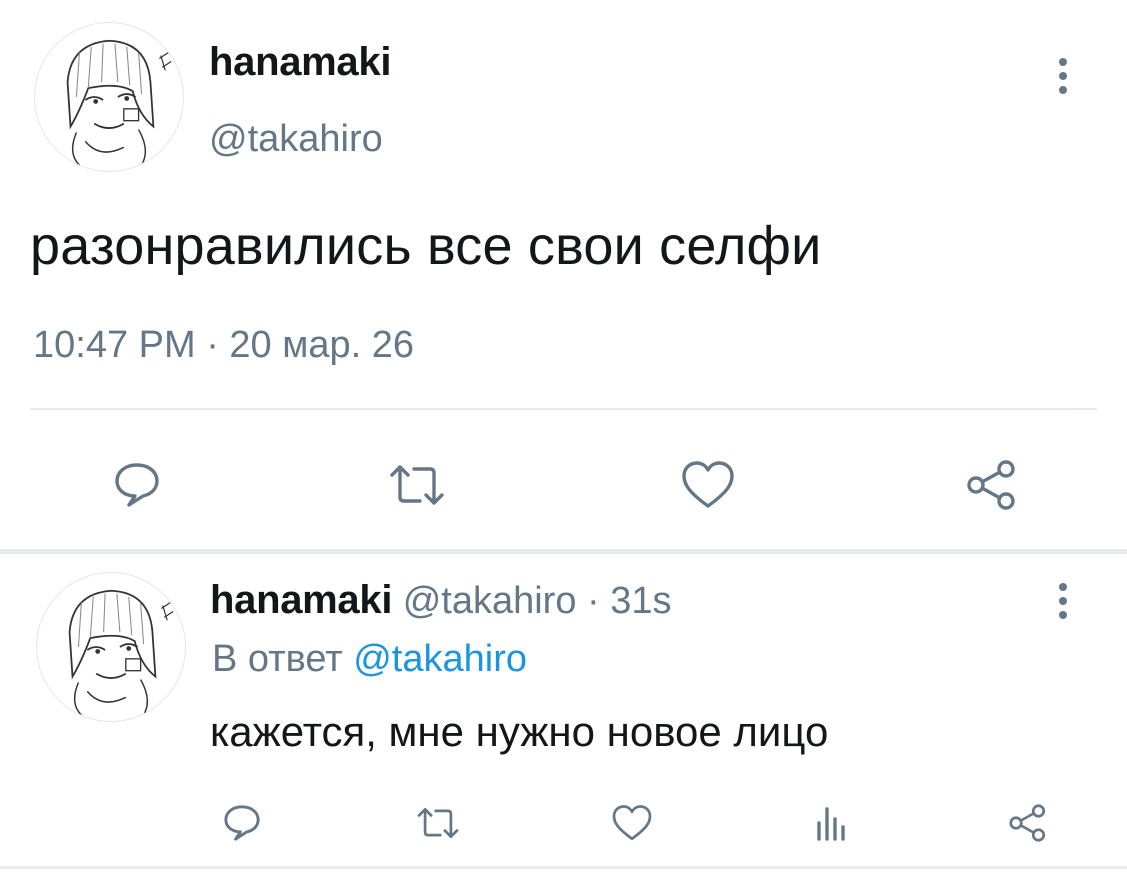 The image size is (1127, 873). Describe the element at coordinates (277, 659) in the screenshot. I see `reply-to-prefix: В ответ` at that location.